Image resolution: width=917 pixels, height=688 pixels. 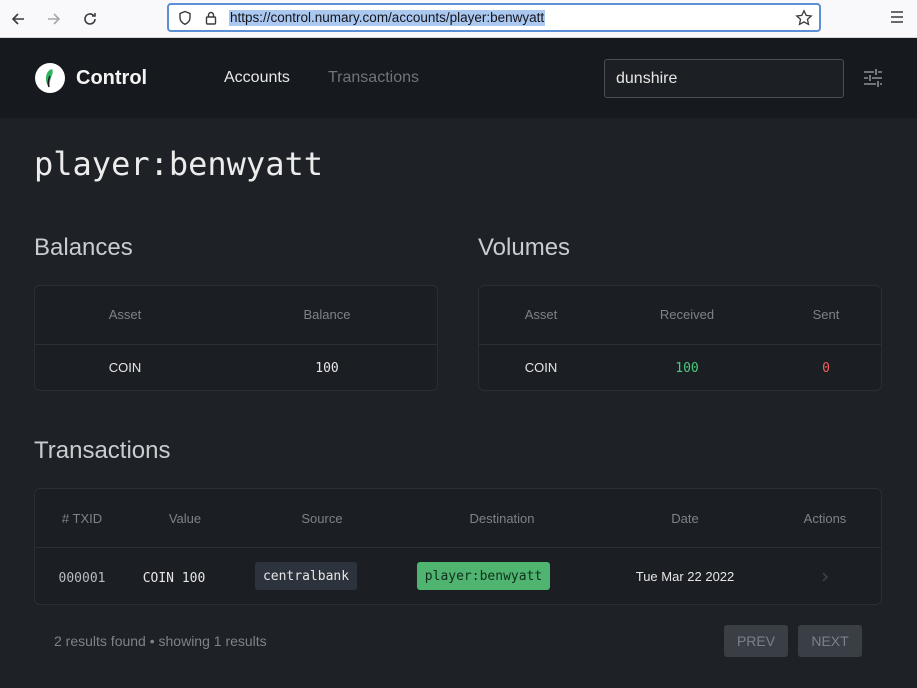 I want to click on tx-cell-txid: 000001, so click(x=82, y=578).